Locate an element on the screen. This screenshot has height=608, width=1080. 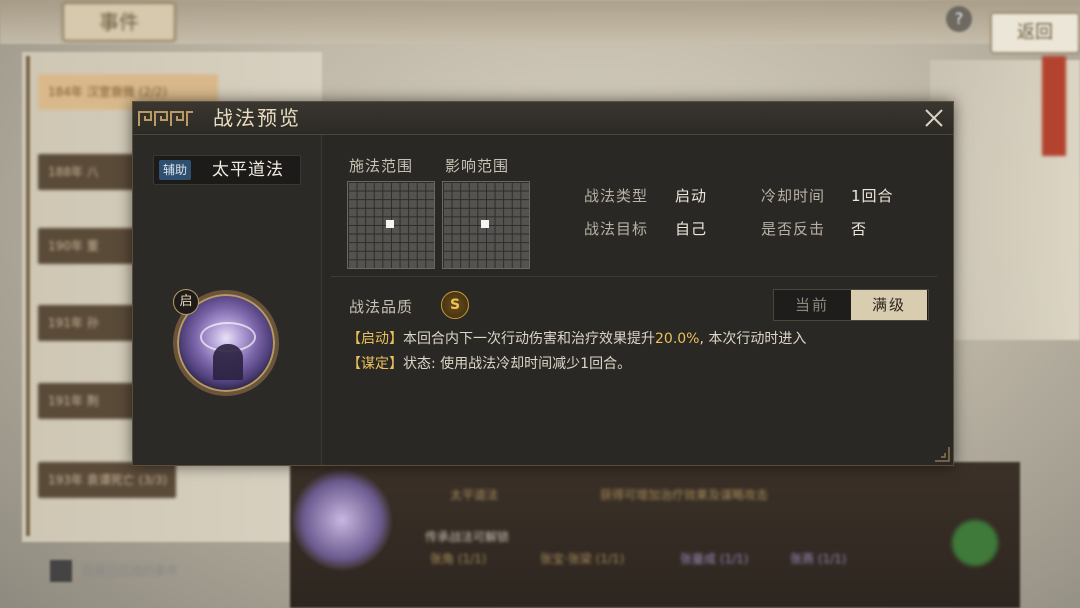
skill-type-tag: 辅助 is located at coordinates (175, 170).